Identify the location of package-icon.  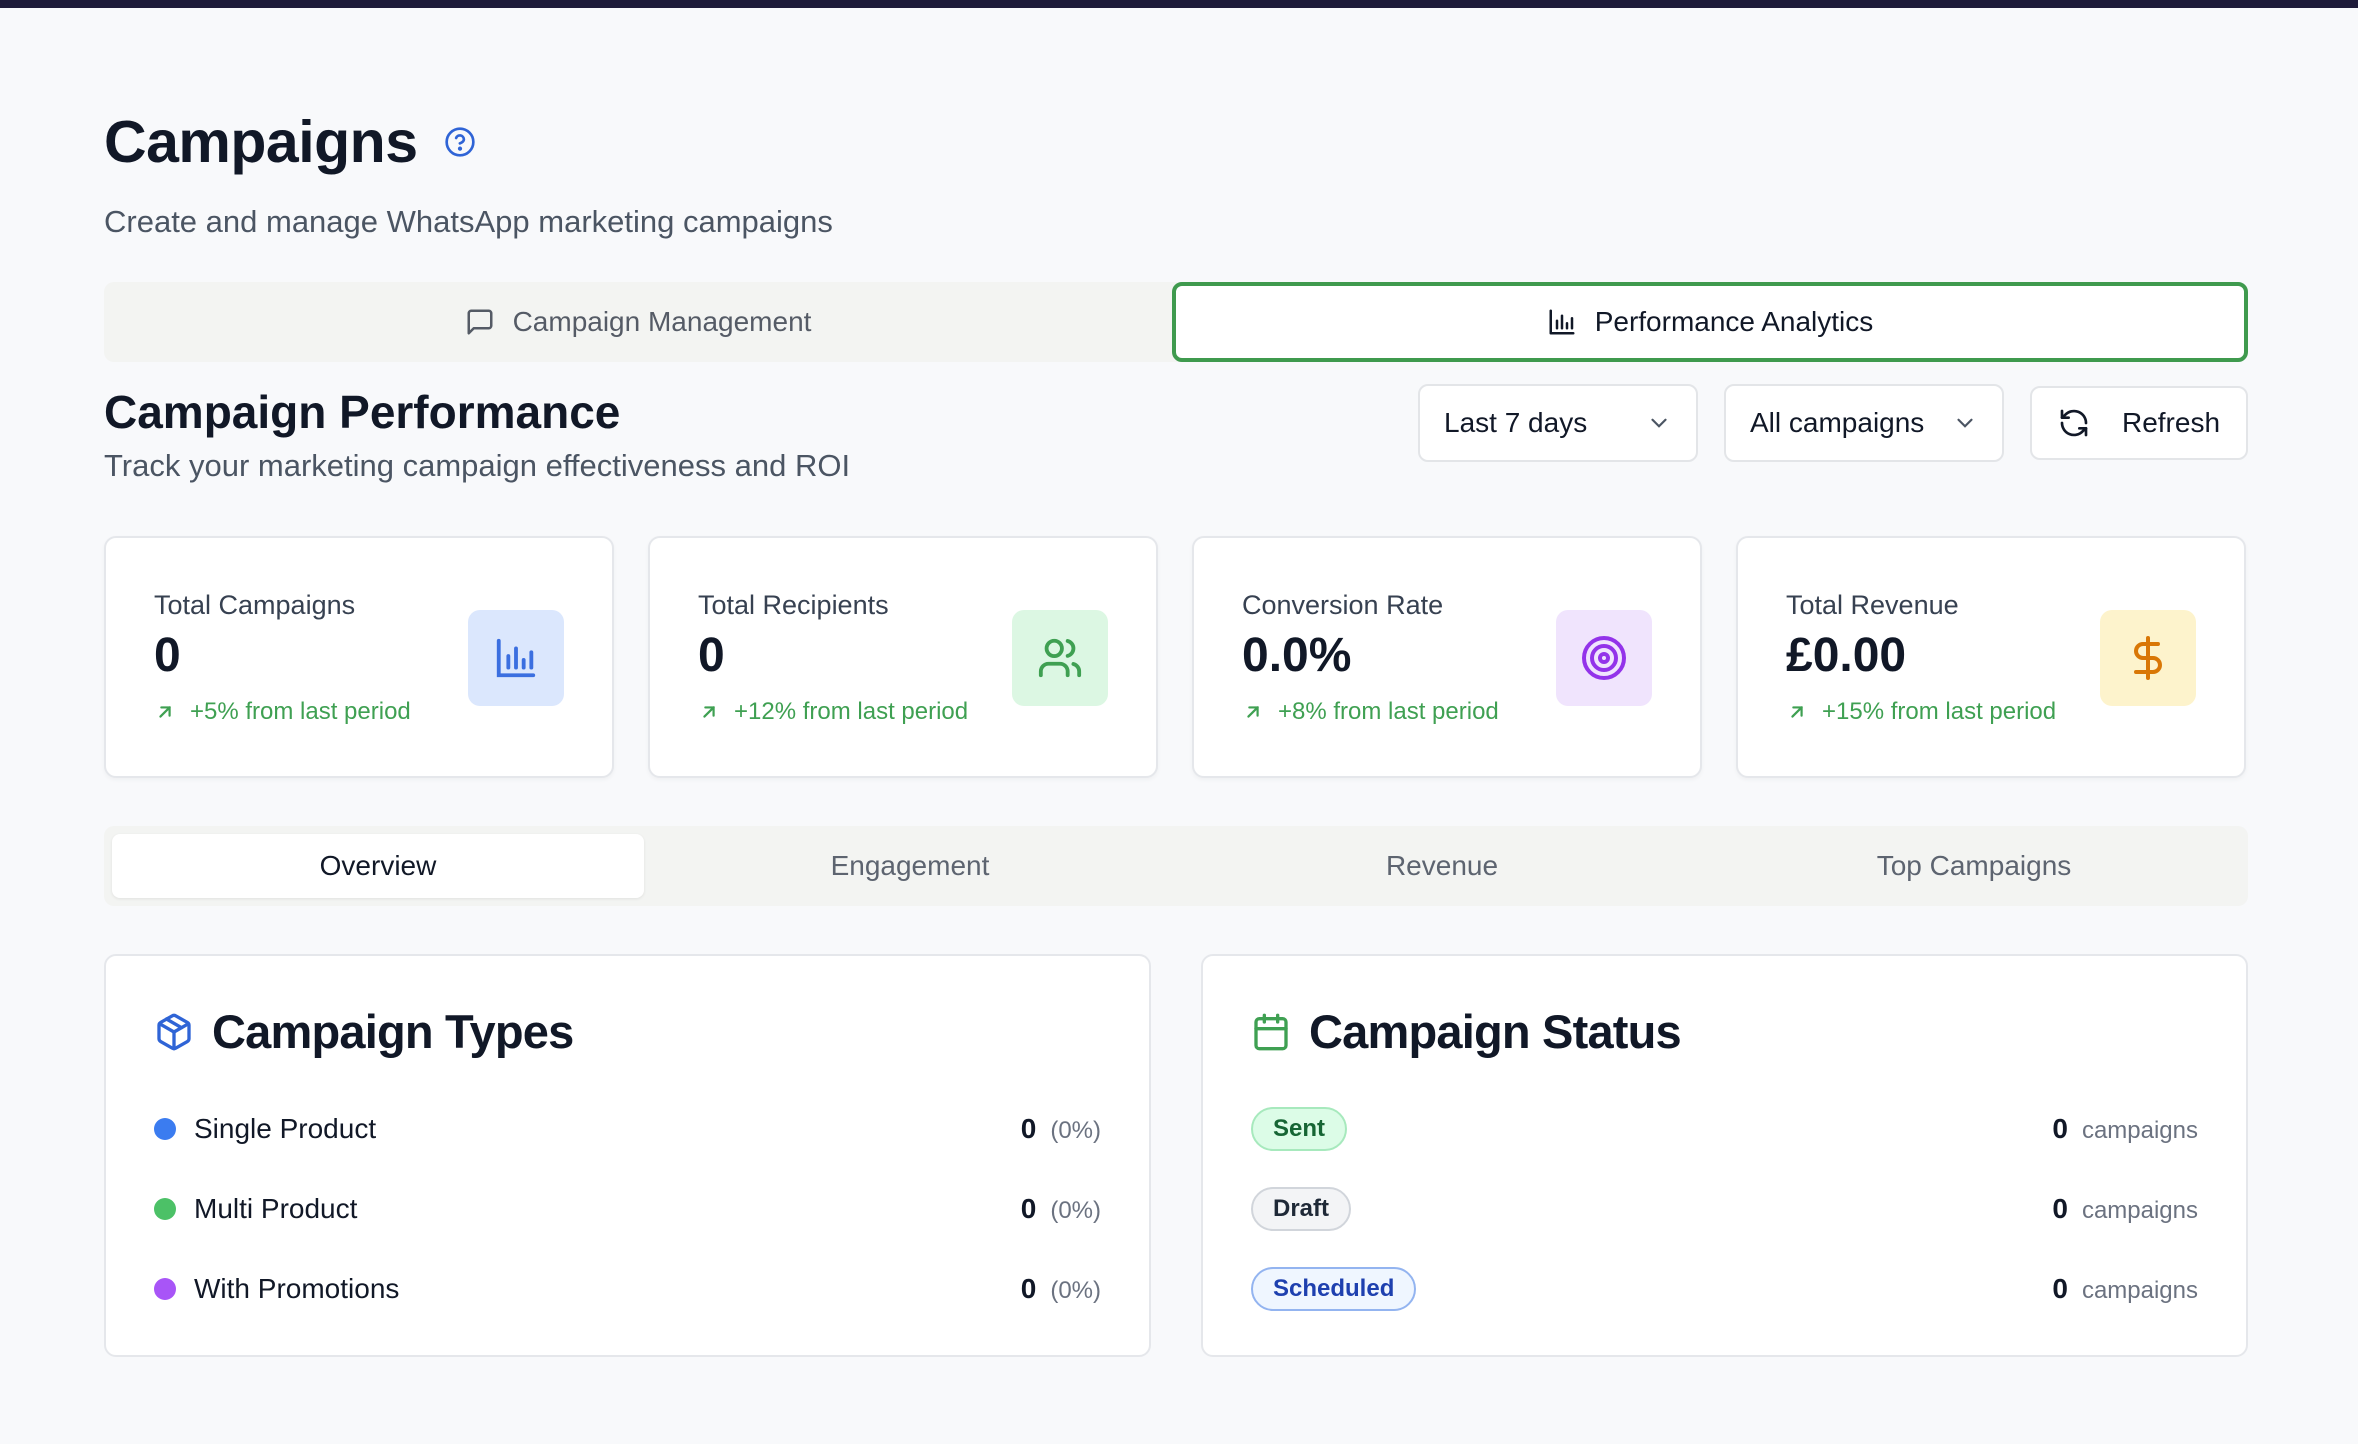
(174, 1031).